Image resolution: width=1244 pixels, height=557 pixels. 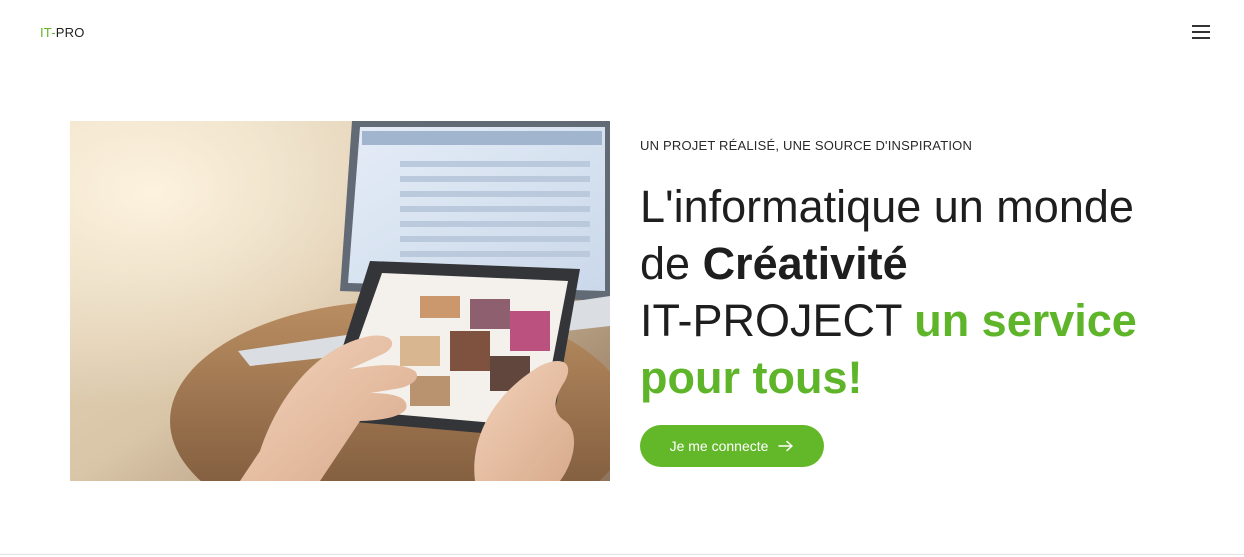 I want to click on hamburger-menu-icon, so click(x=1201, y=32).